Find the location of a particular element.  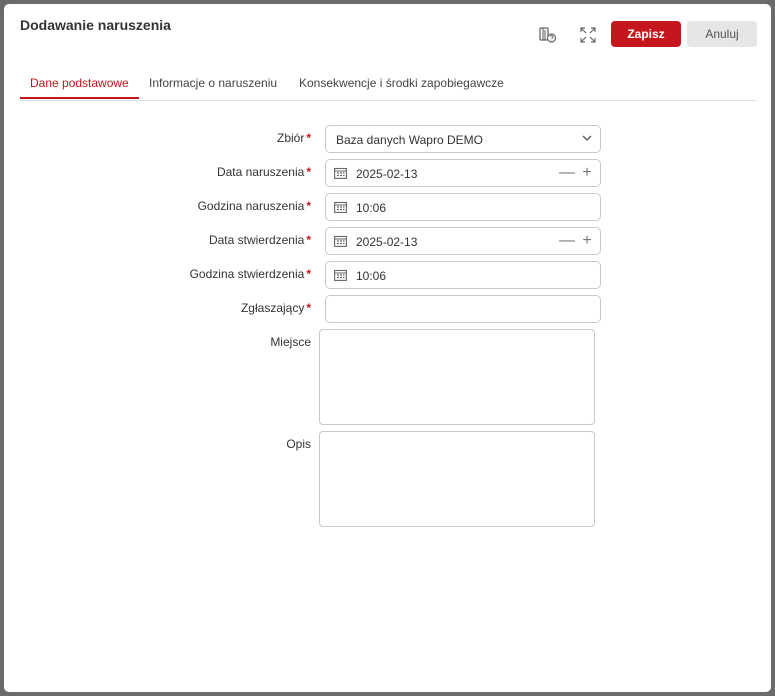

tab-konsekwencje: Konsekwencje i środki zapobiegawcze is located at coordinates (401, 86).